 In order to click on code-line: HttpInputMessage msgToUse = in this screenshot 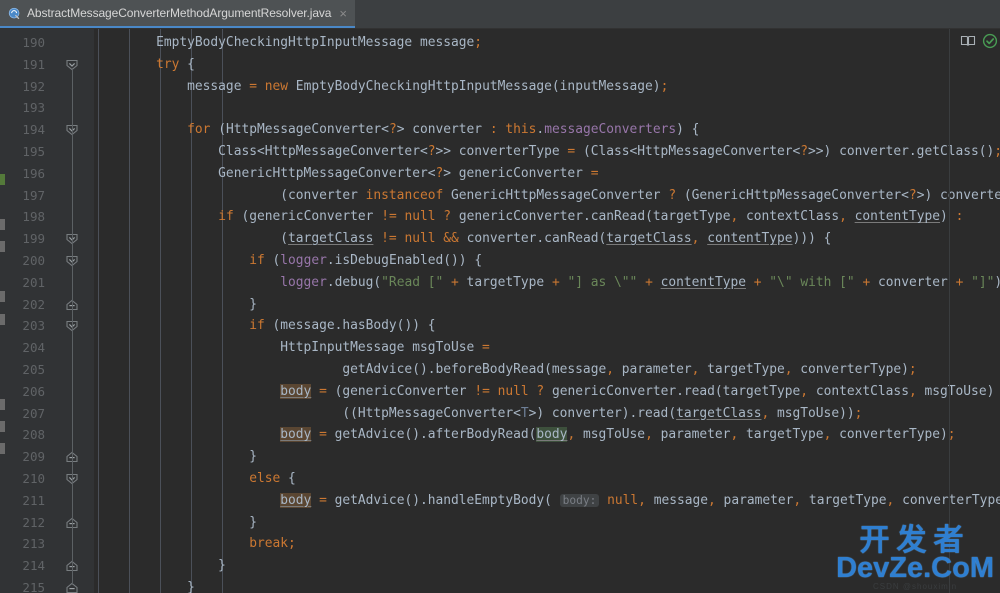, I will do `click(547, 348)`.